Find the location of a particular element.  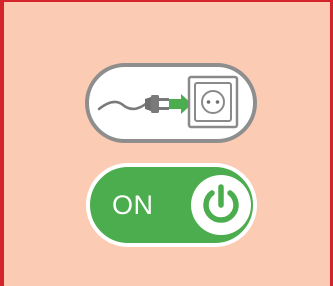

plug-status-indicator is located at coordinates (171, 103).